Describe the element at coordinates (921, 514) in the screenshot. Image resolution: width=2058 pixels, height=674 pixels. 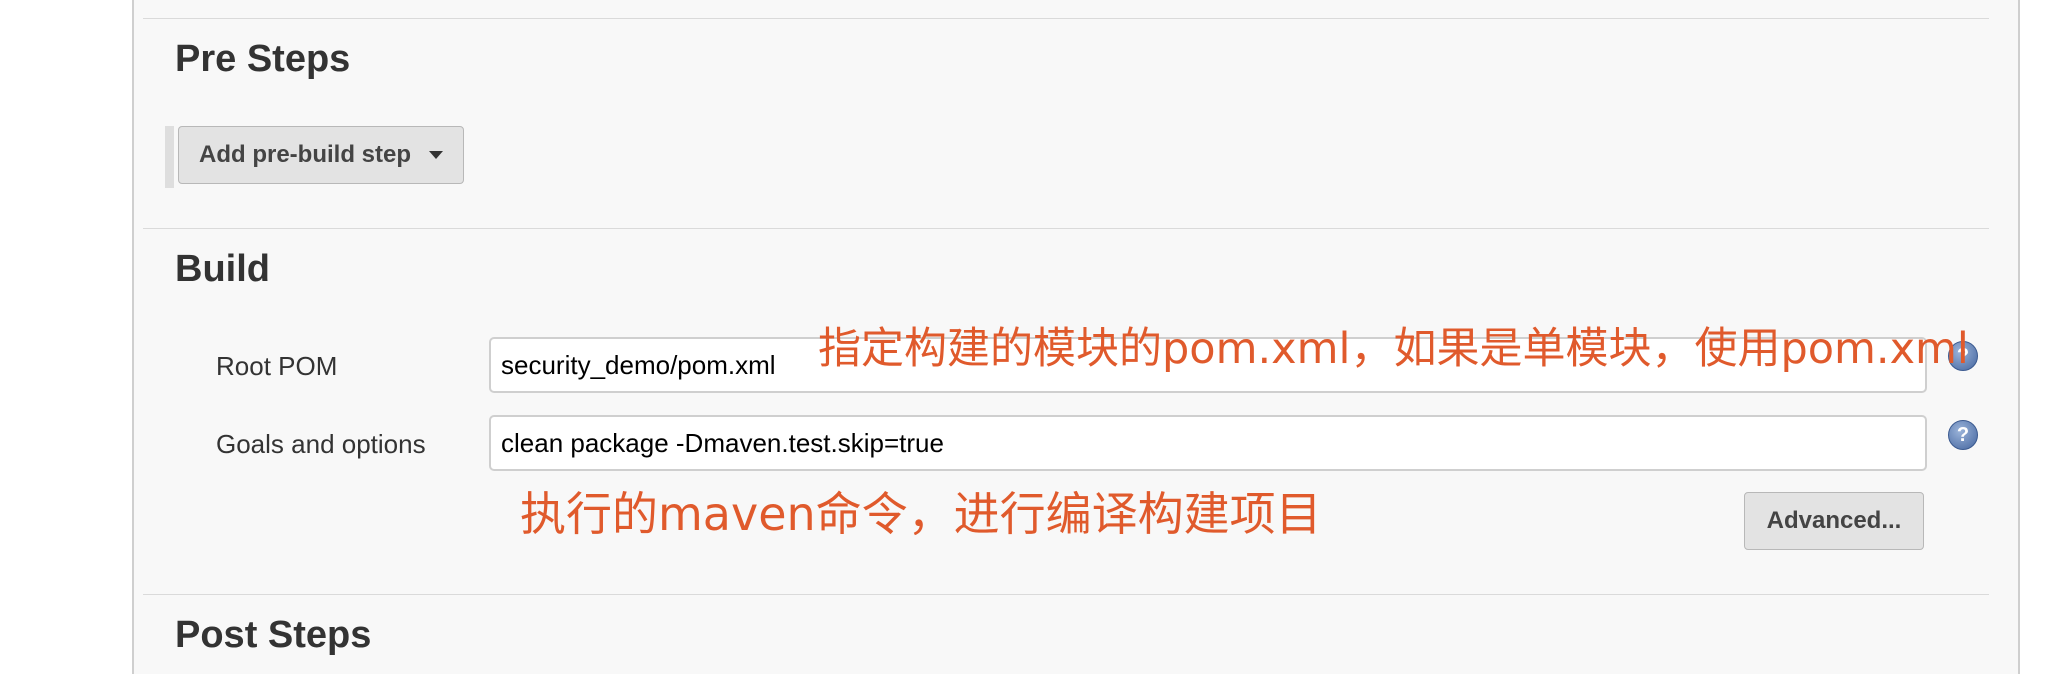
I see `goals-annotation: 执行的maven命令，进行编译构建项目` at that location.